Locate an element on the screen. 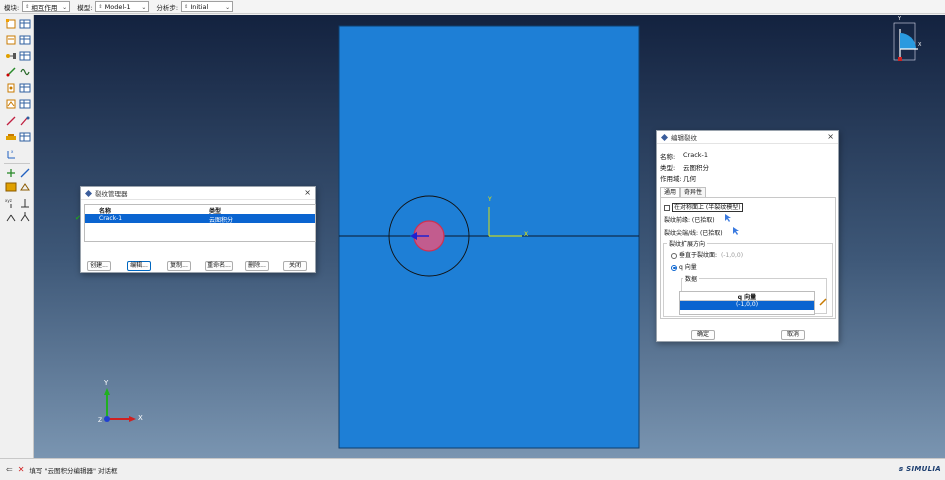 The height and width of the screenshot is (480, 945). step-combo: ⇕ Initial ⌄ is located at coordinates (207, 6).